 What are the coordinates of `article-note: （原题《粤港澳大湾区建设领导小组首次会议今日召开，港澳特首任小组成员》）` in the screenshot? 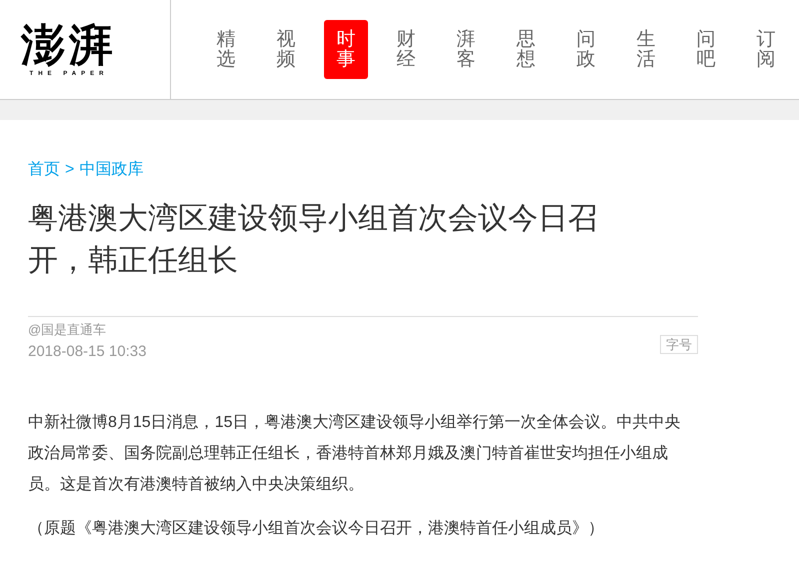 It's located at (316, 528).